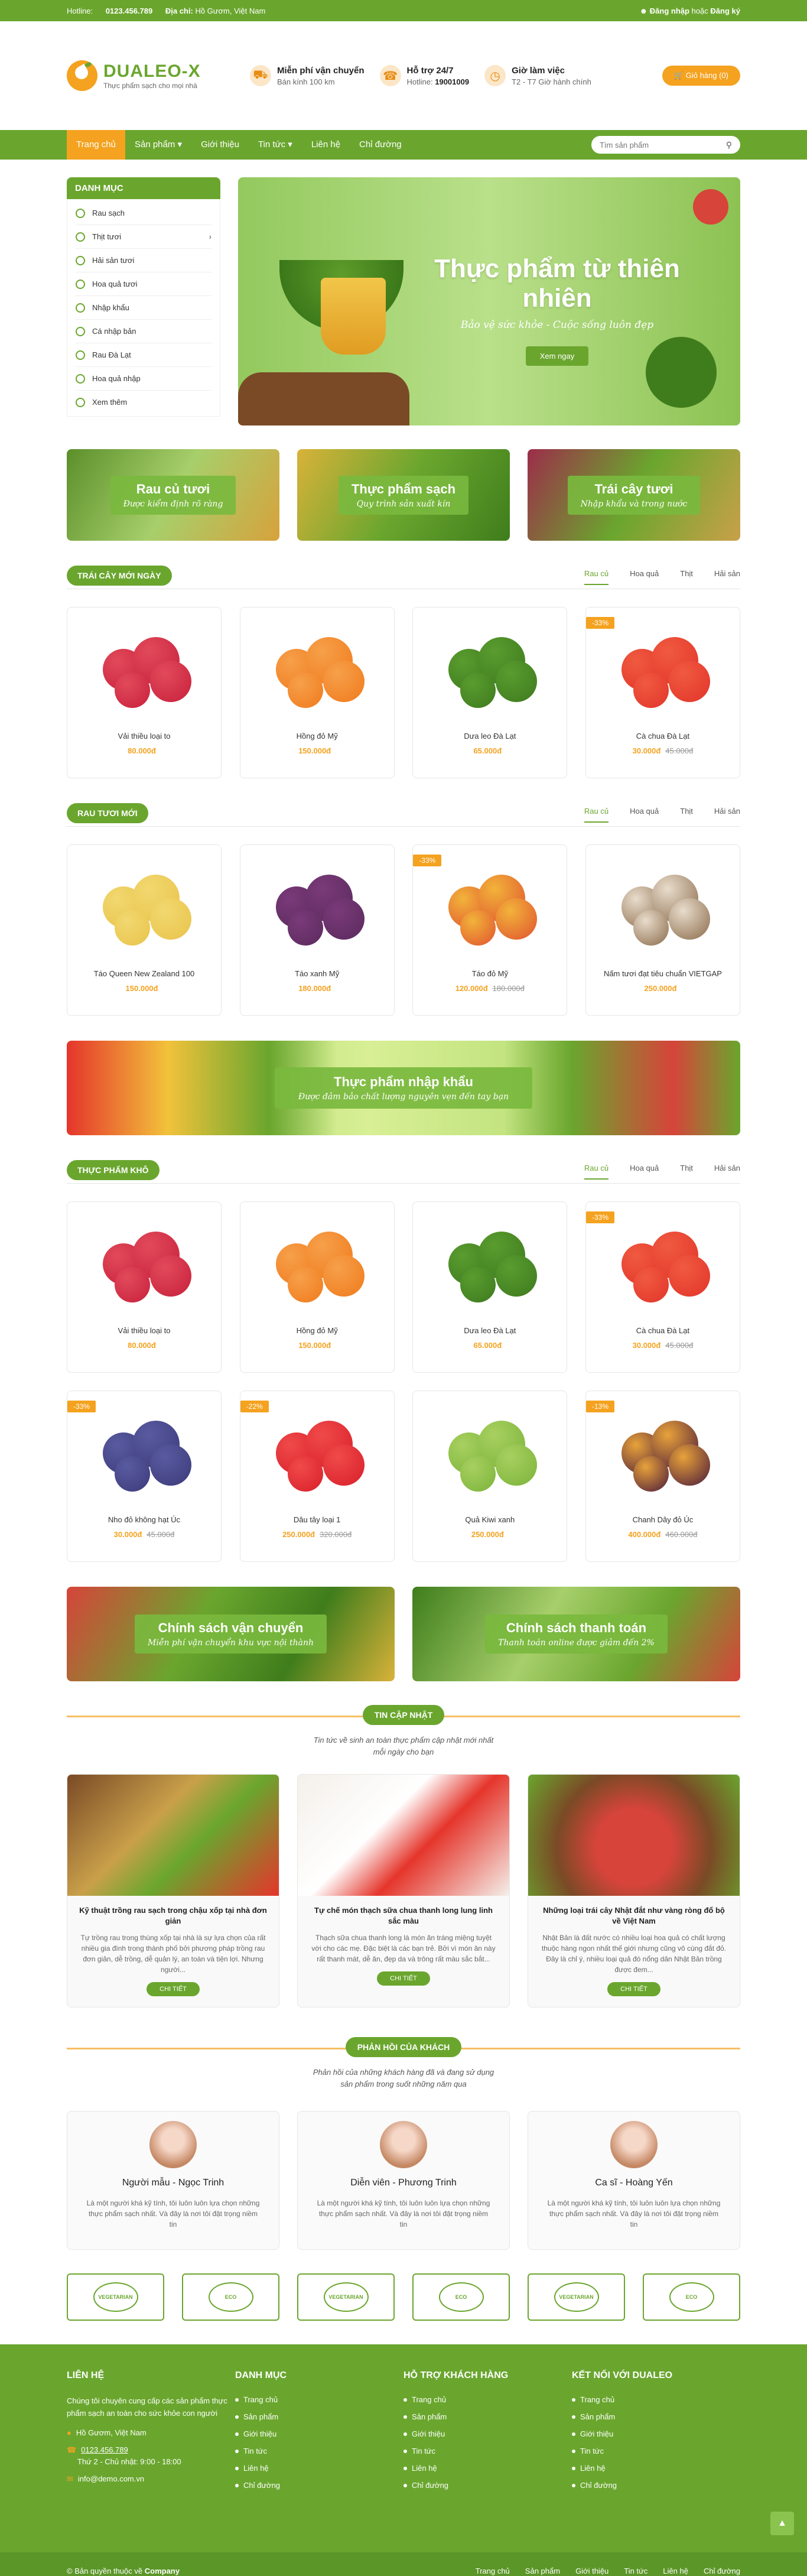  I want to click on banner-clean-food: Thực phẩm sạch Quy trình sản xuất kín, so click(403, 495).